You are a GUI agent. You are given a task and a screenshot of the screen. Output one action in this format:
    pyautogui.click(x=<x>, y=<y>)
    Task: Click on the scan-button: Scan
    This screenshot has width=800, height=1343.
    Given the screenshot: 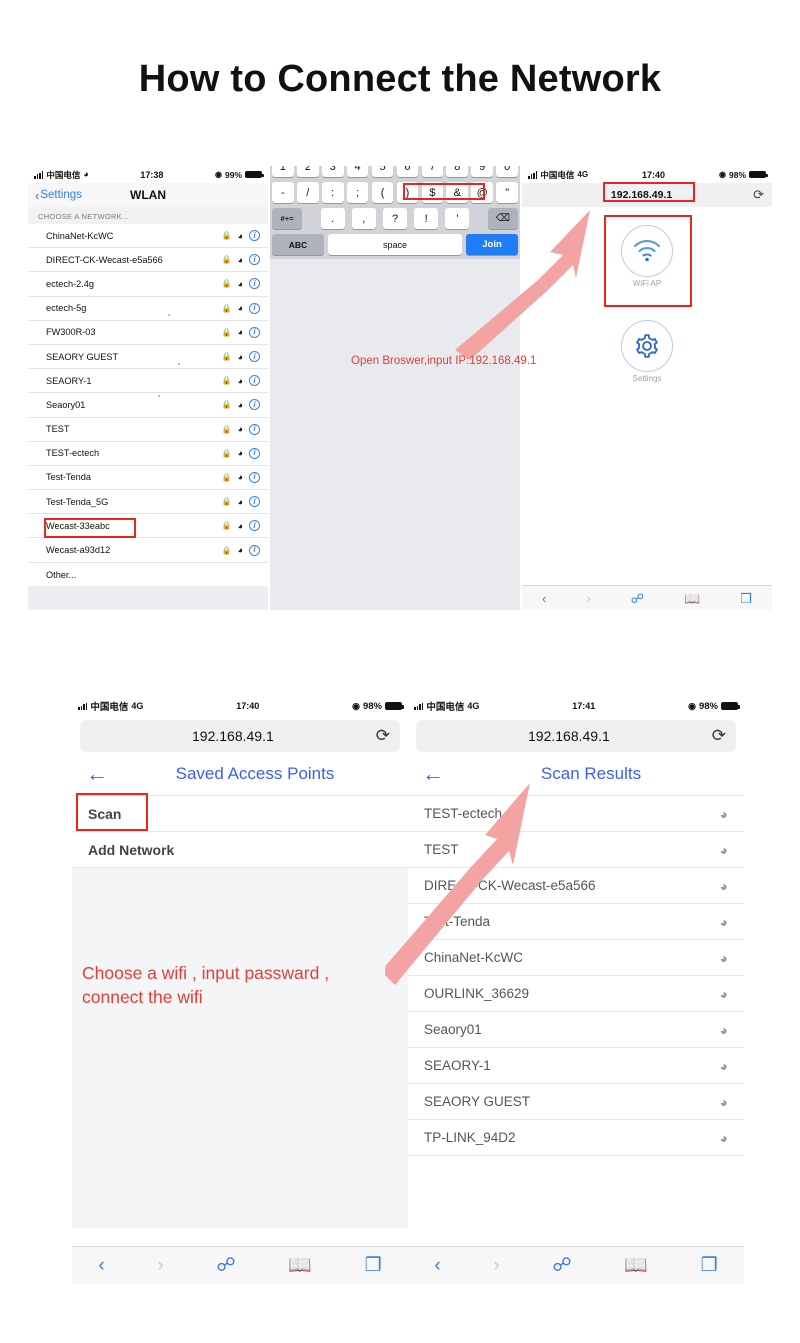 What is the action you would take?
    pyautogui.click(x=240, y=814)
    